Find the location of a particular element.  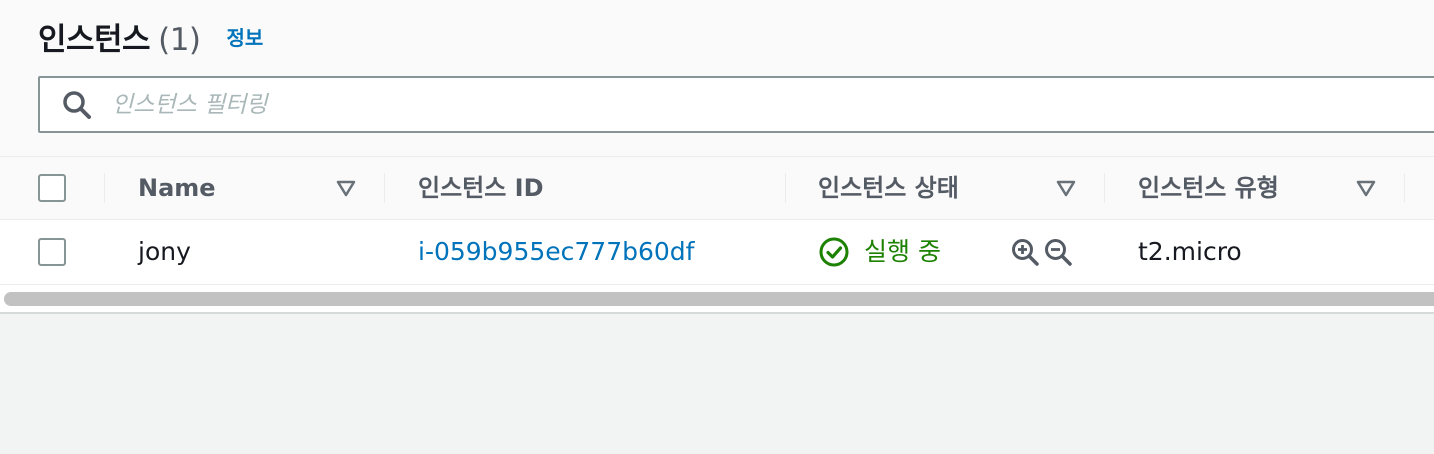

select-all-checkbox is located at coordinates (52, 188).